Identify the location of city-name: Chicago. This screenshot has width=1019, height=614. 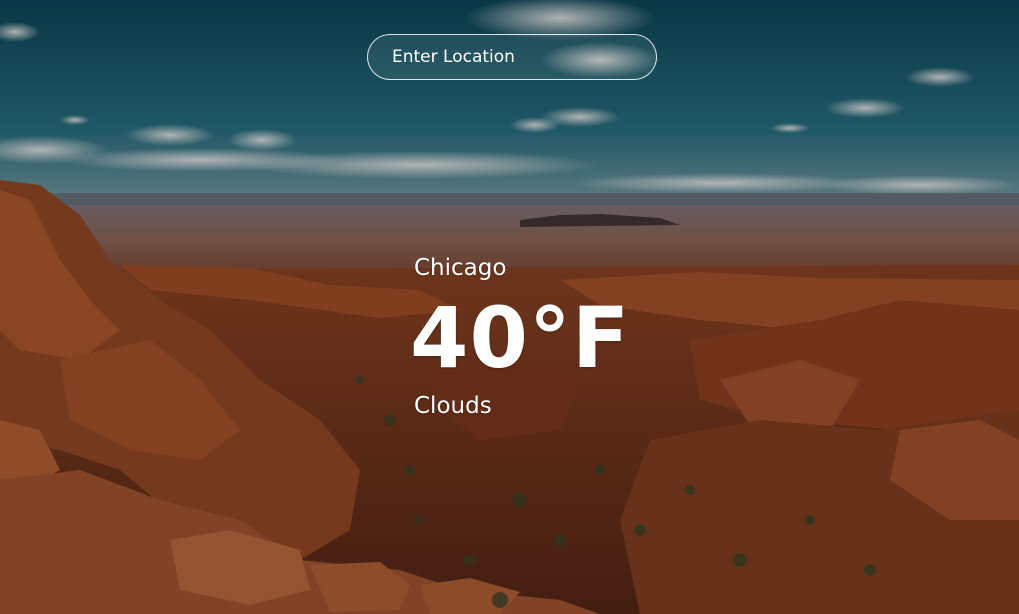
(460, 268).